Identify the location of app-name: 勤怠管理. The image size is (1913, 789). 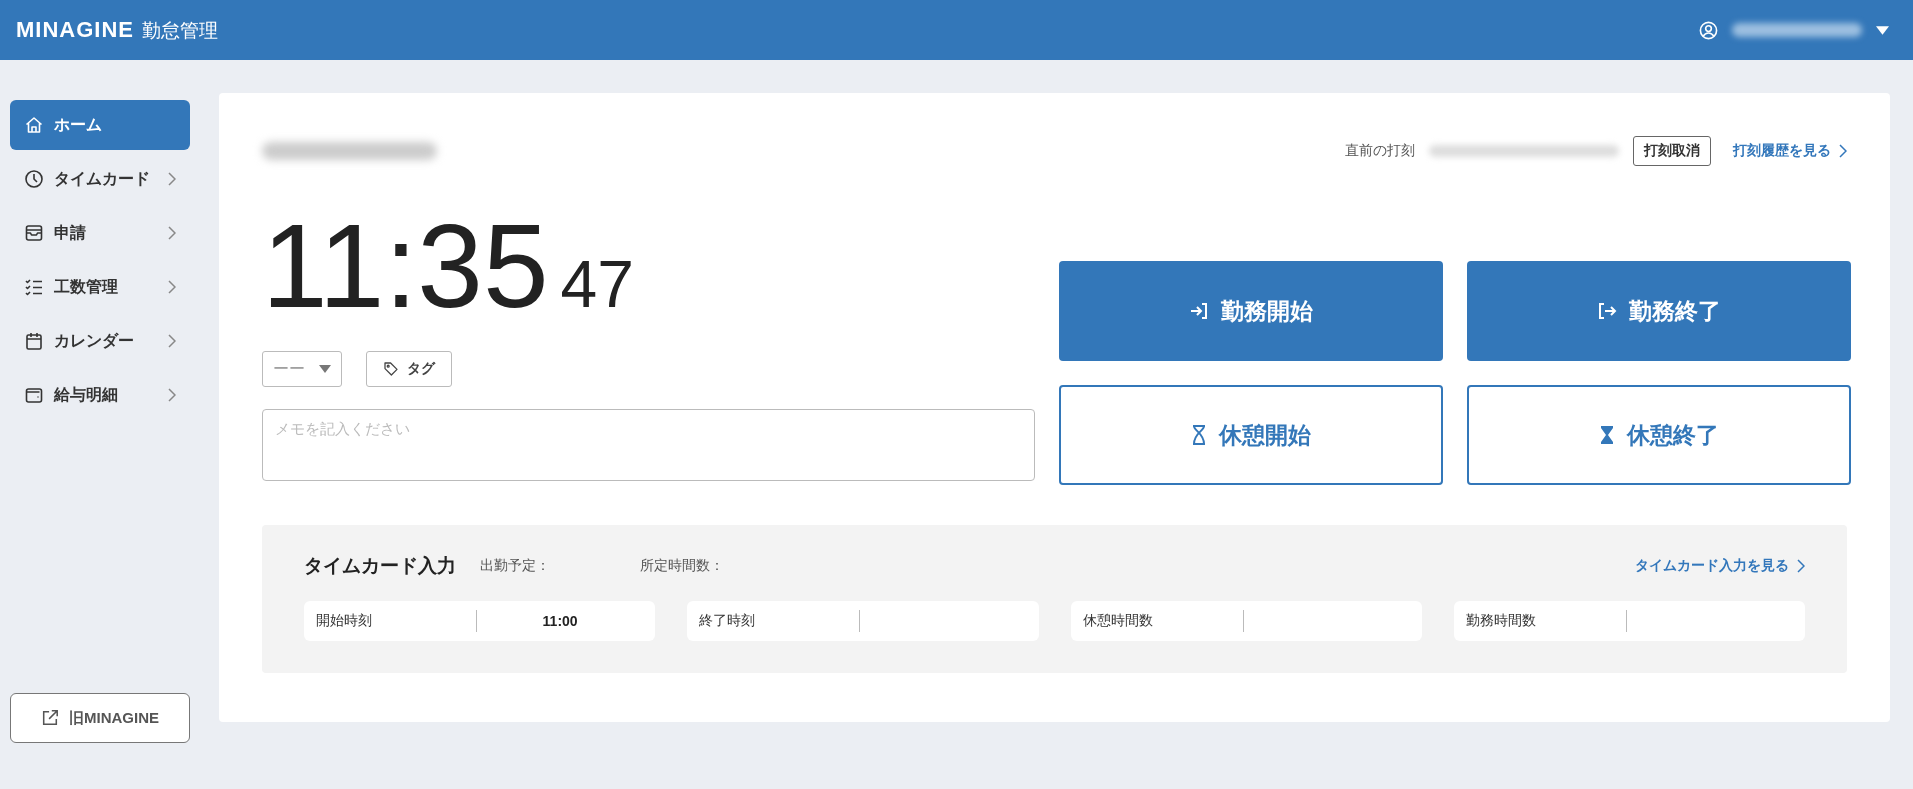
(180, 30).